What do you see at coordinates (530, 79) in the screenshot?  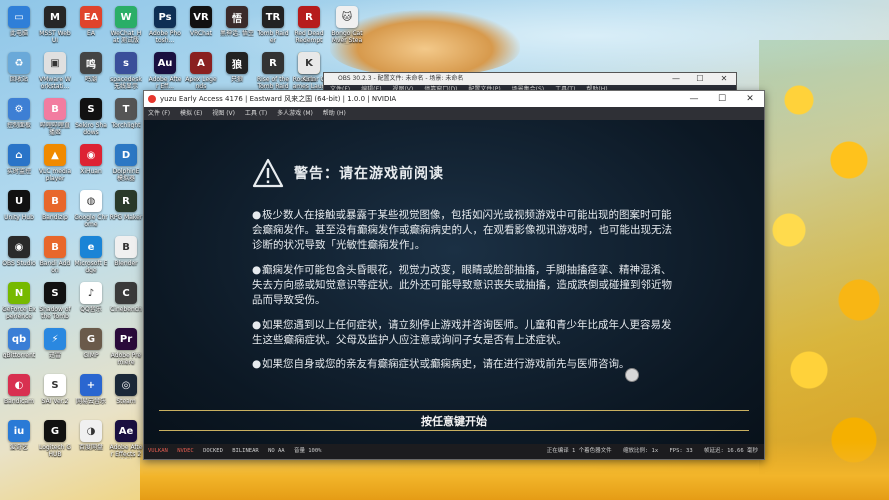 I see `obs-title-bar: OBS 30.2.3 - 配置文件: 未命名 - 场景: 未命名 — ☐ ✕` at bounding box center [530, 79].